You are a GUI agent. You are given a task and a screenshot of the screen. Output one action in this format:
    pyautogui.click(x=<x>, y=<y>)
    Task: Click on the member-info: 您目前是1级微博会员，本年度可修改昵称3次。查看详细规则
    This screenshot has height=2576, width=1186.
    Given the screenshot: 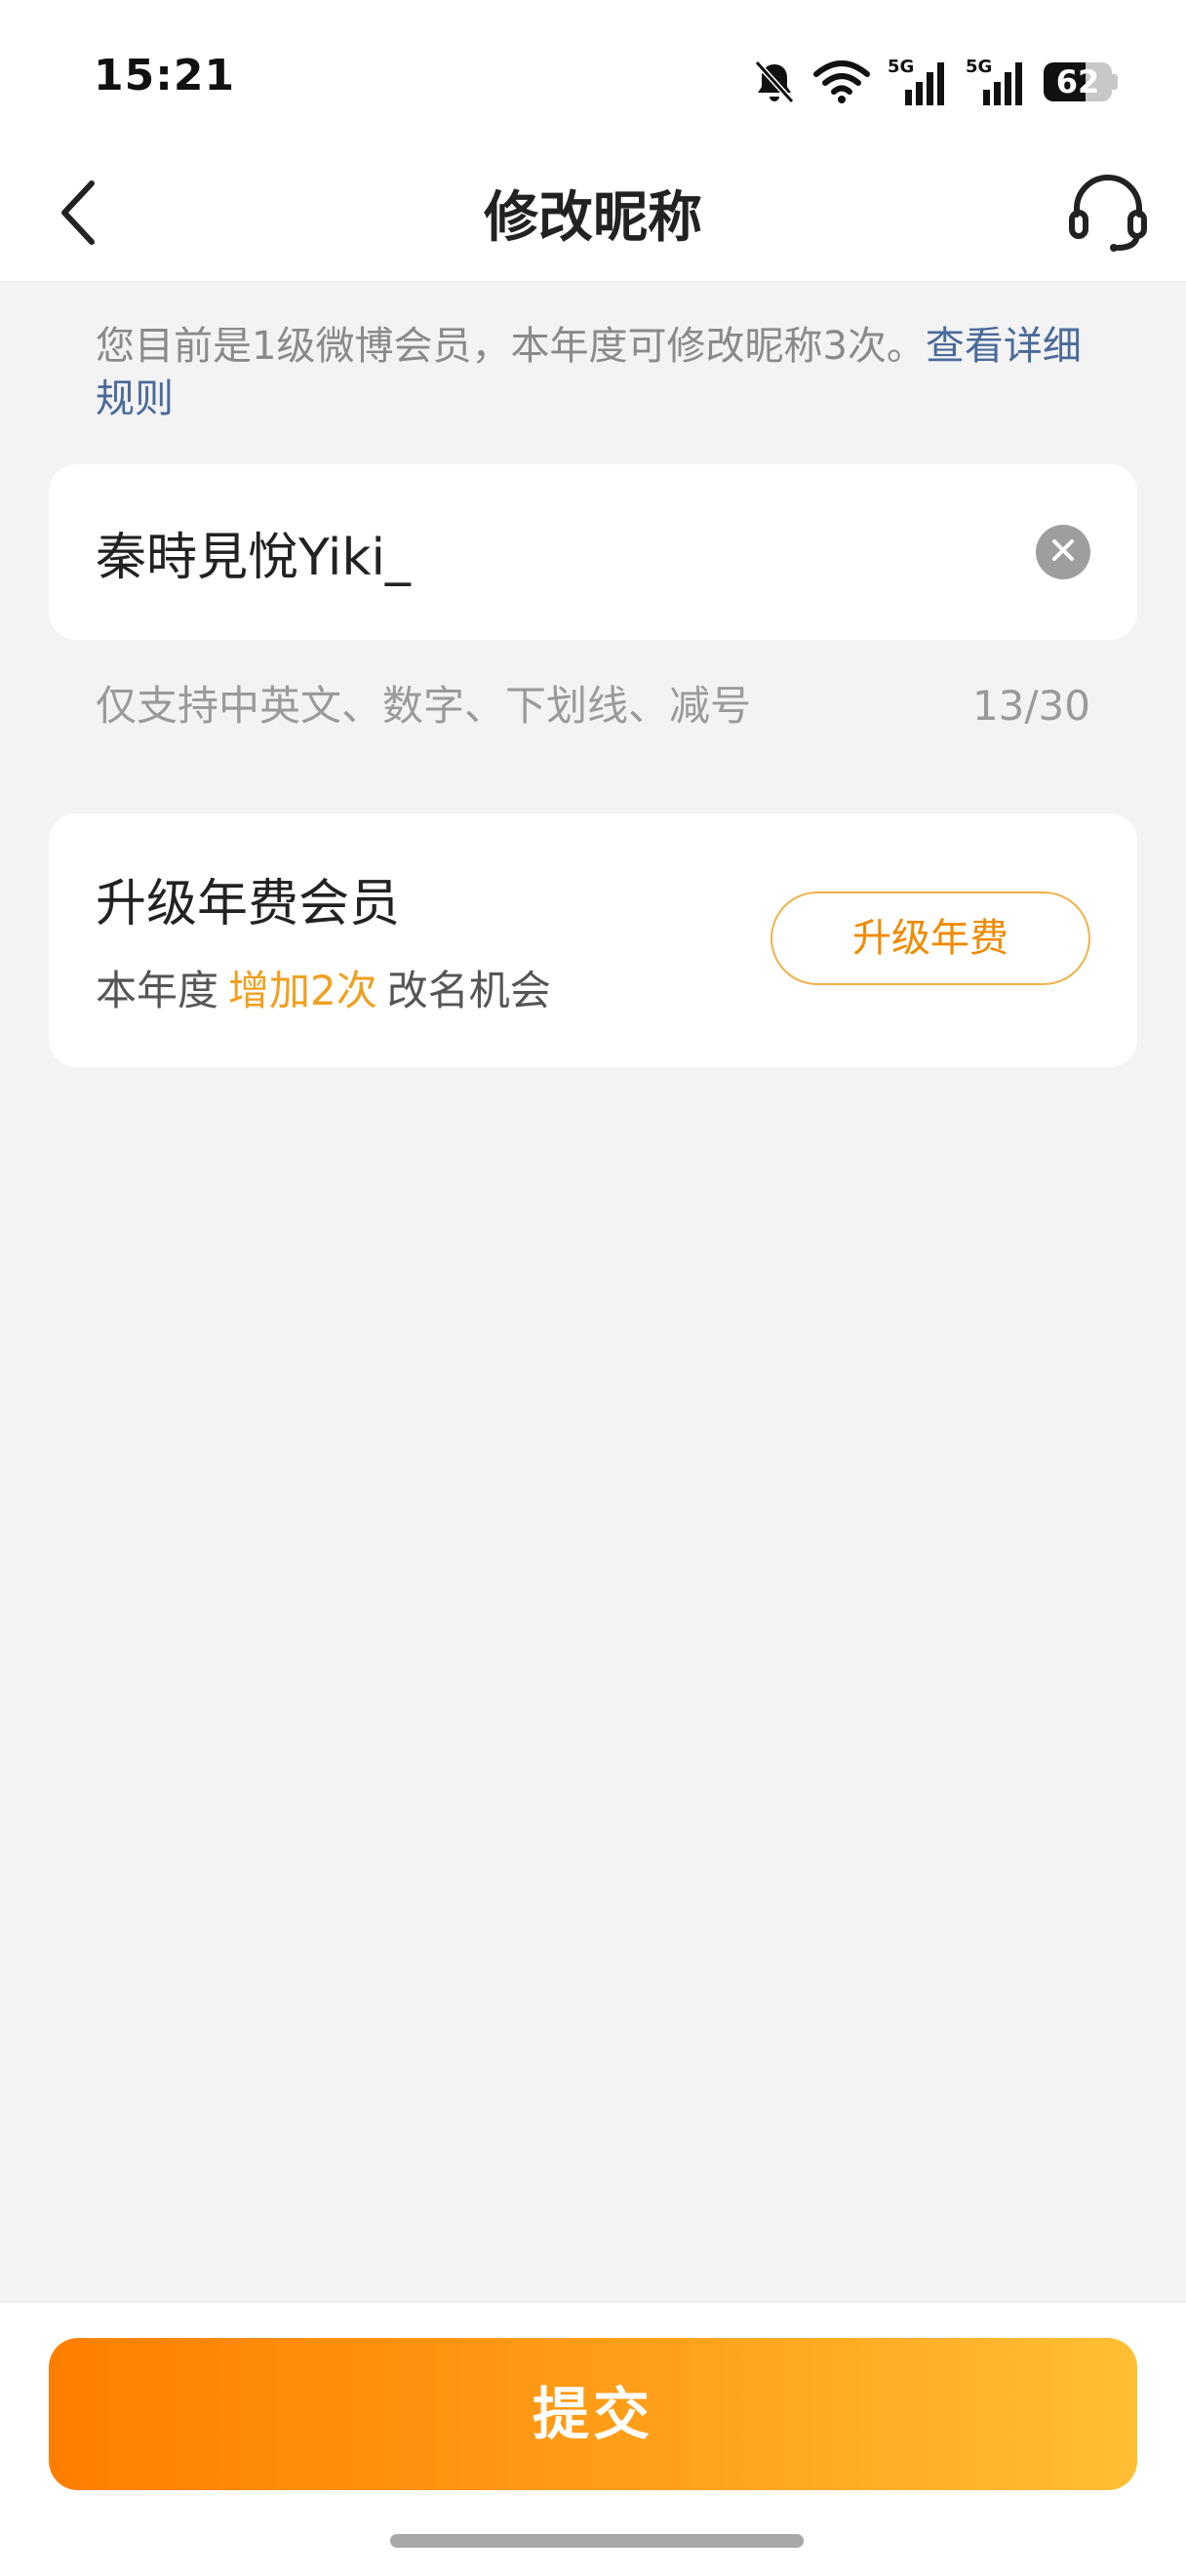 What is the action you would take?
    pyautogui.click(x=593, y=372)
    